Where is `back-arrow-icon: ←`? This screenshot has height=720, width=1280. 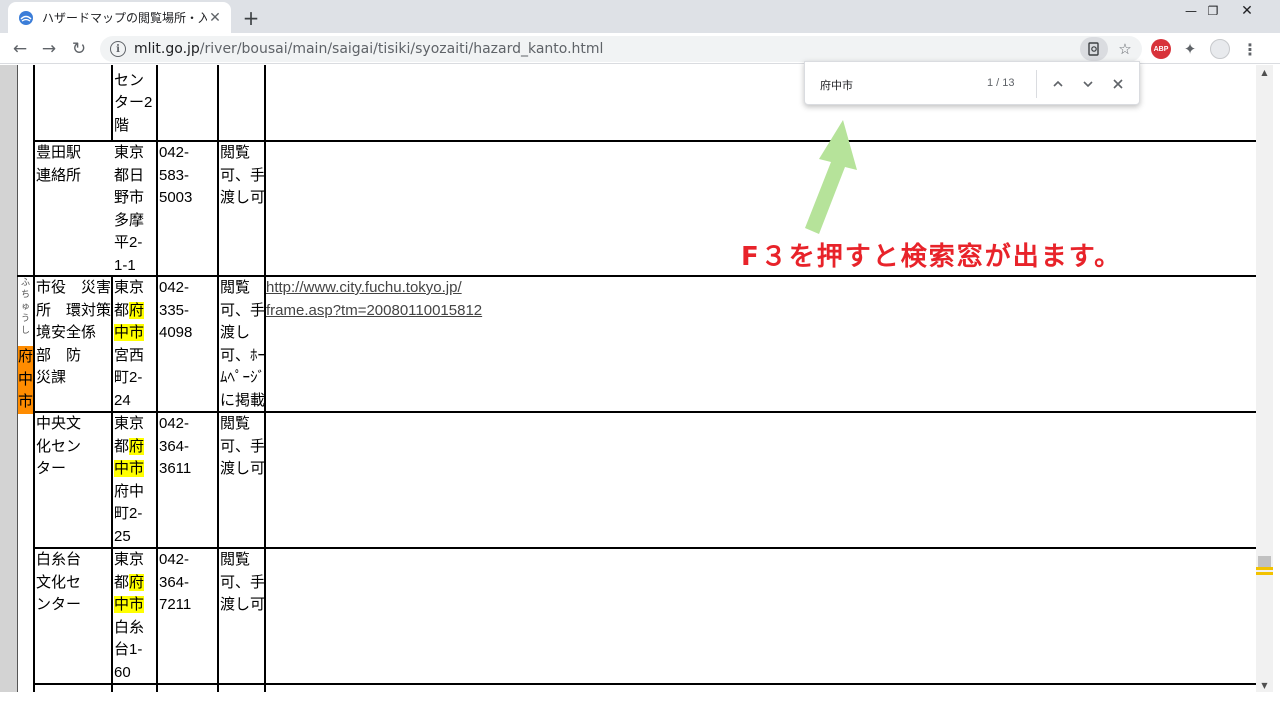
back-arrow-icon: ← is located at coordinates (20, 49).